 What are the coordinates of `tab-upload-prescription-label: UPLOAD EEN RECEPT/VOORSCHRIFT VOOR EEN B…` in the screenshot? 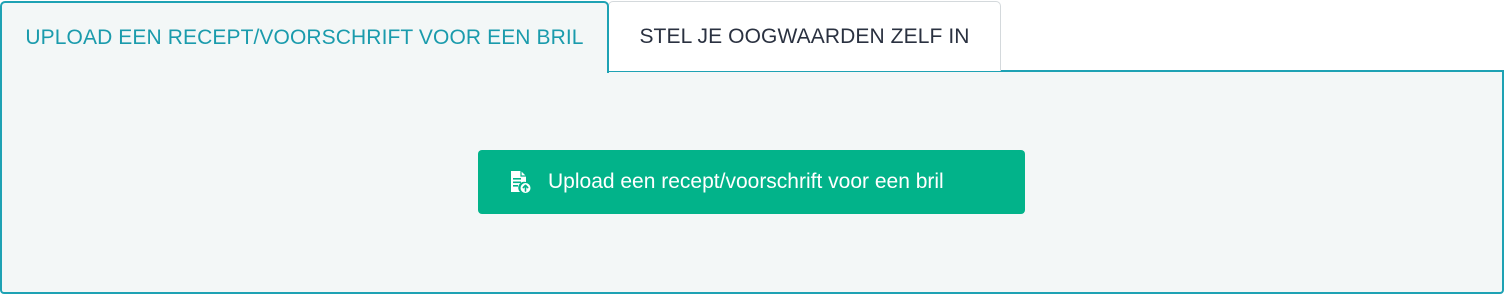 It's located at (304, 37).